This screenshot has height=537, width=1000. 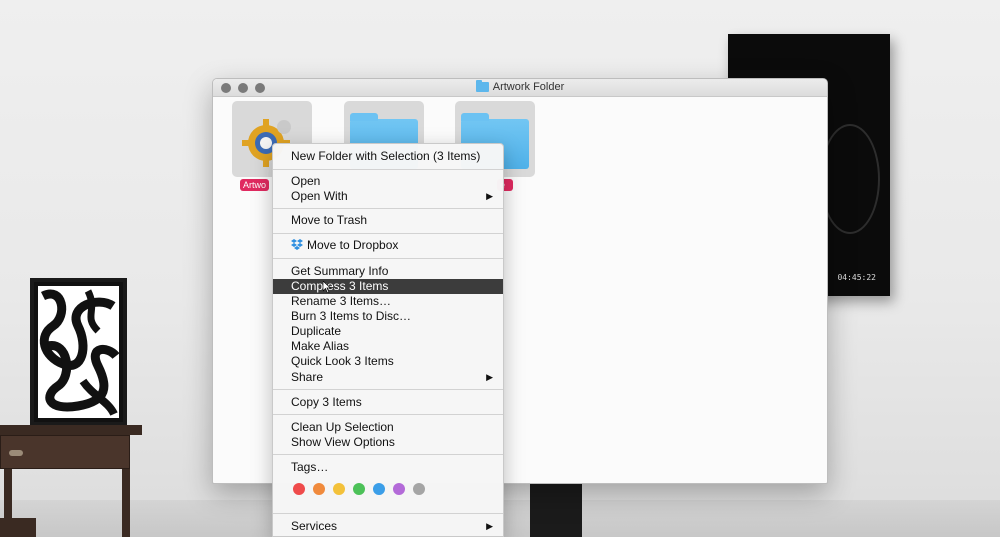 What do you see at coordinates (319, 489) in the screenshot?
I see `tag-orange-dot` at bounding box center [319, 489].